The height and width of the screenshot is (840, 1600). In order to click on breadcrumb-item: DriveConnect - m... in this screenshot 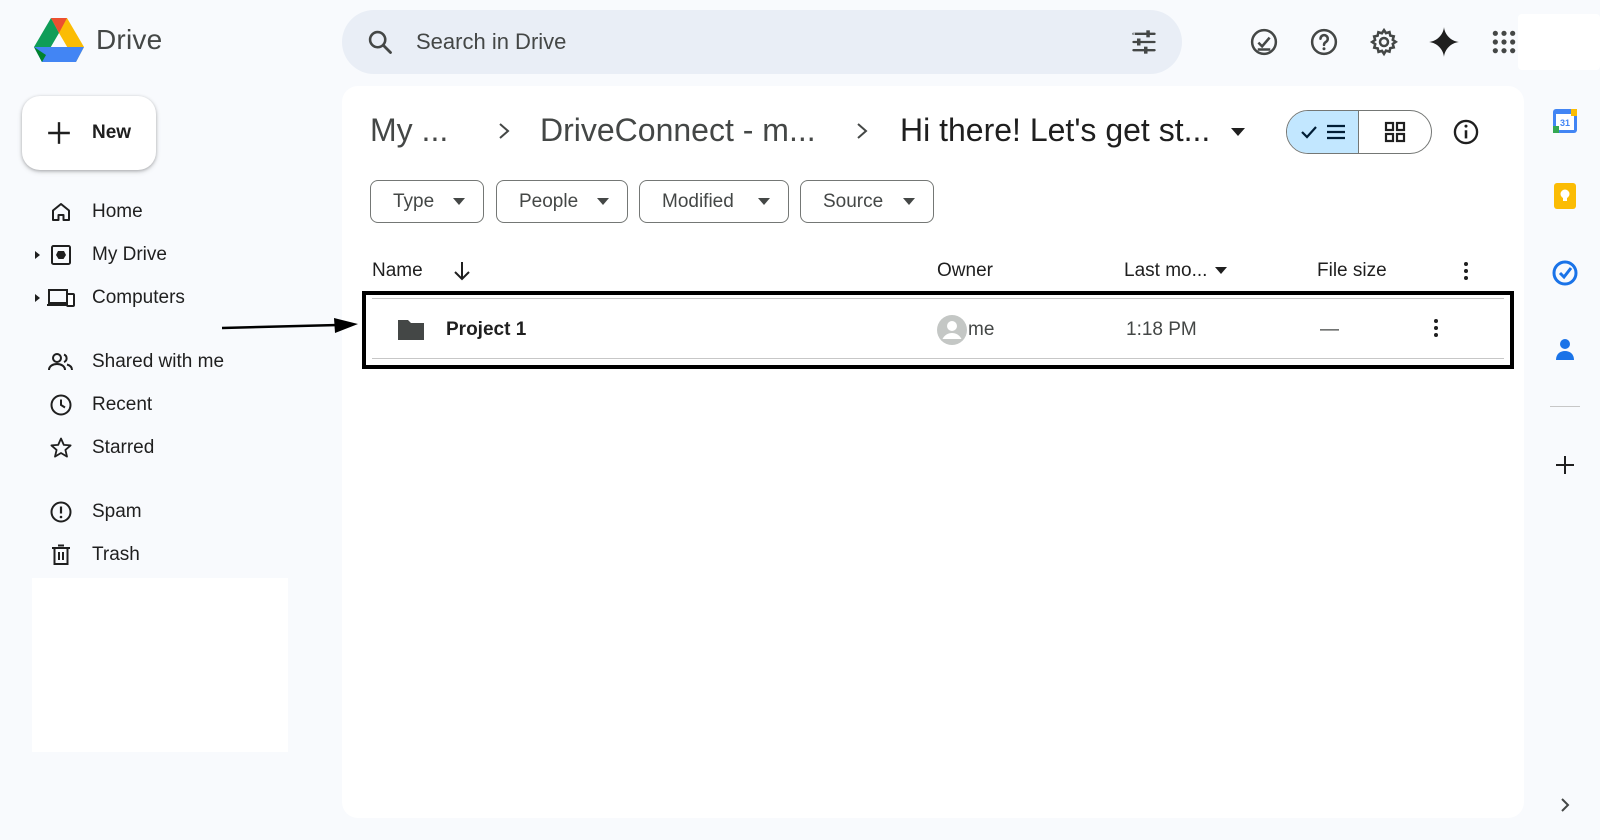, I will do `click(678, 130)`.